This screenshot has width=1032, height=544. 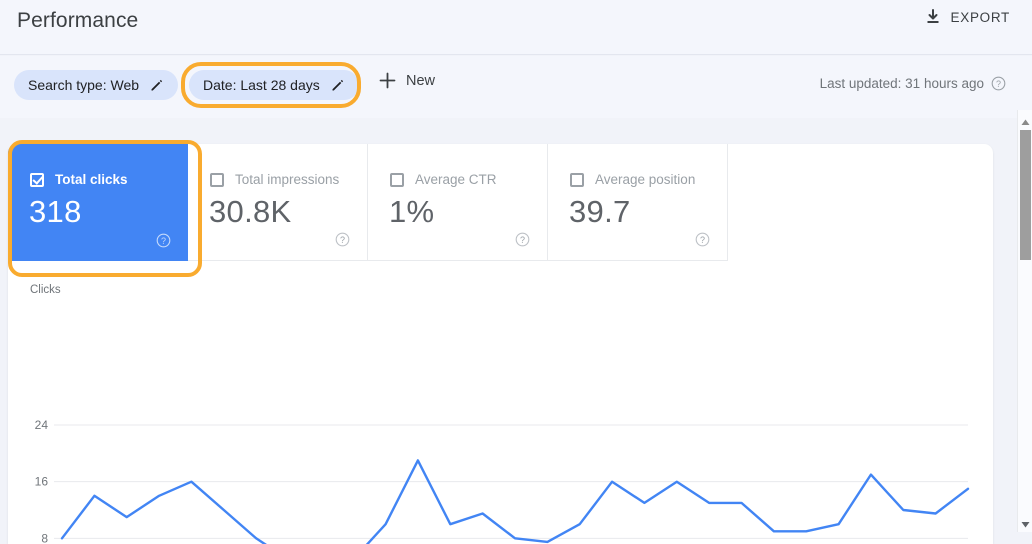 I want to click on scrollbar-thumb, so click(x=1025, y=195).